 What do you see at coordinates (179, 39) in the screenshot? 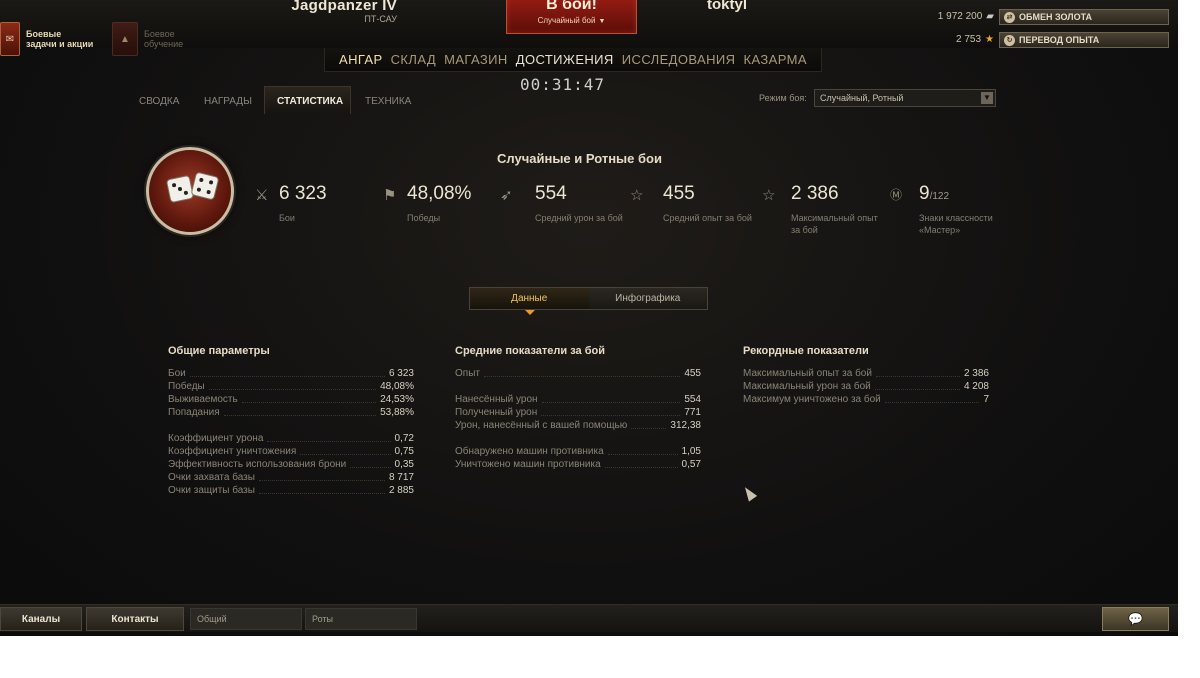
I see `training-label: Боевое обучение` at bounding box center [179, 39].